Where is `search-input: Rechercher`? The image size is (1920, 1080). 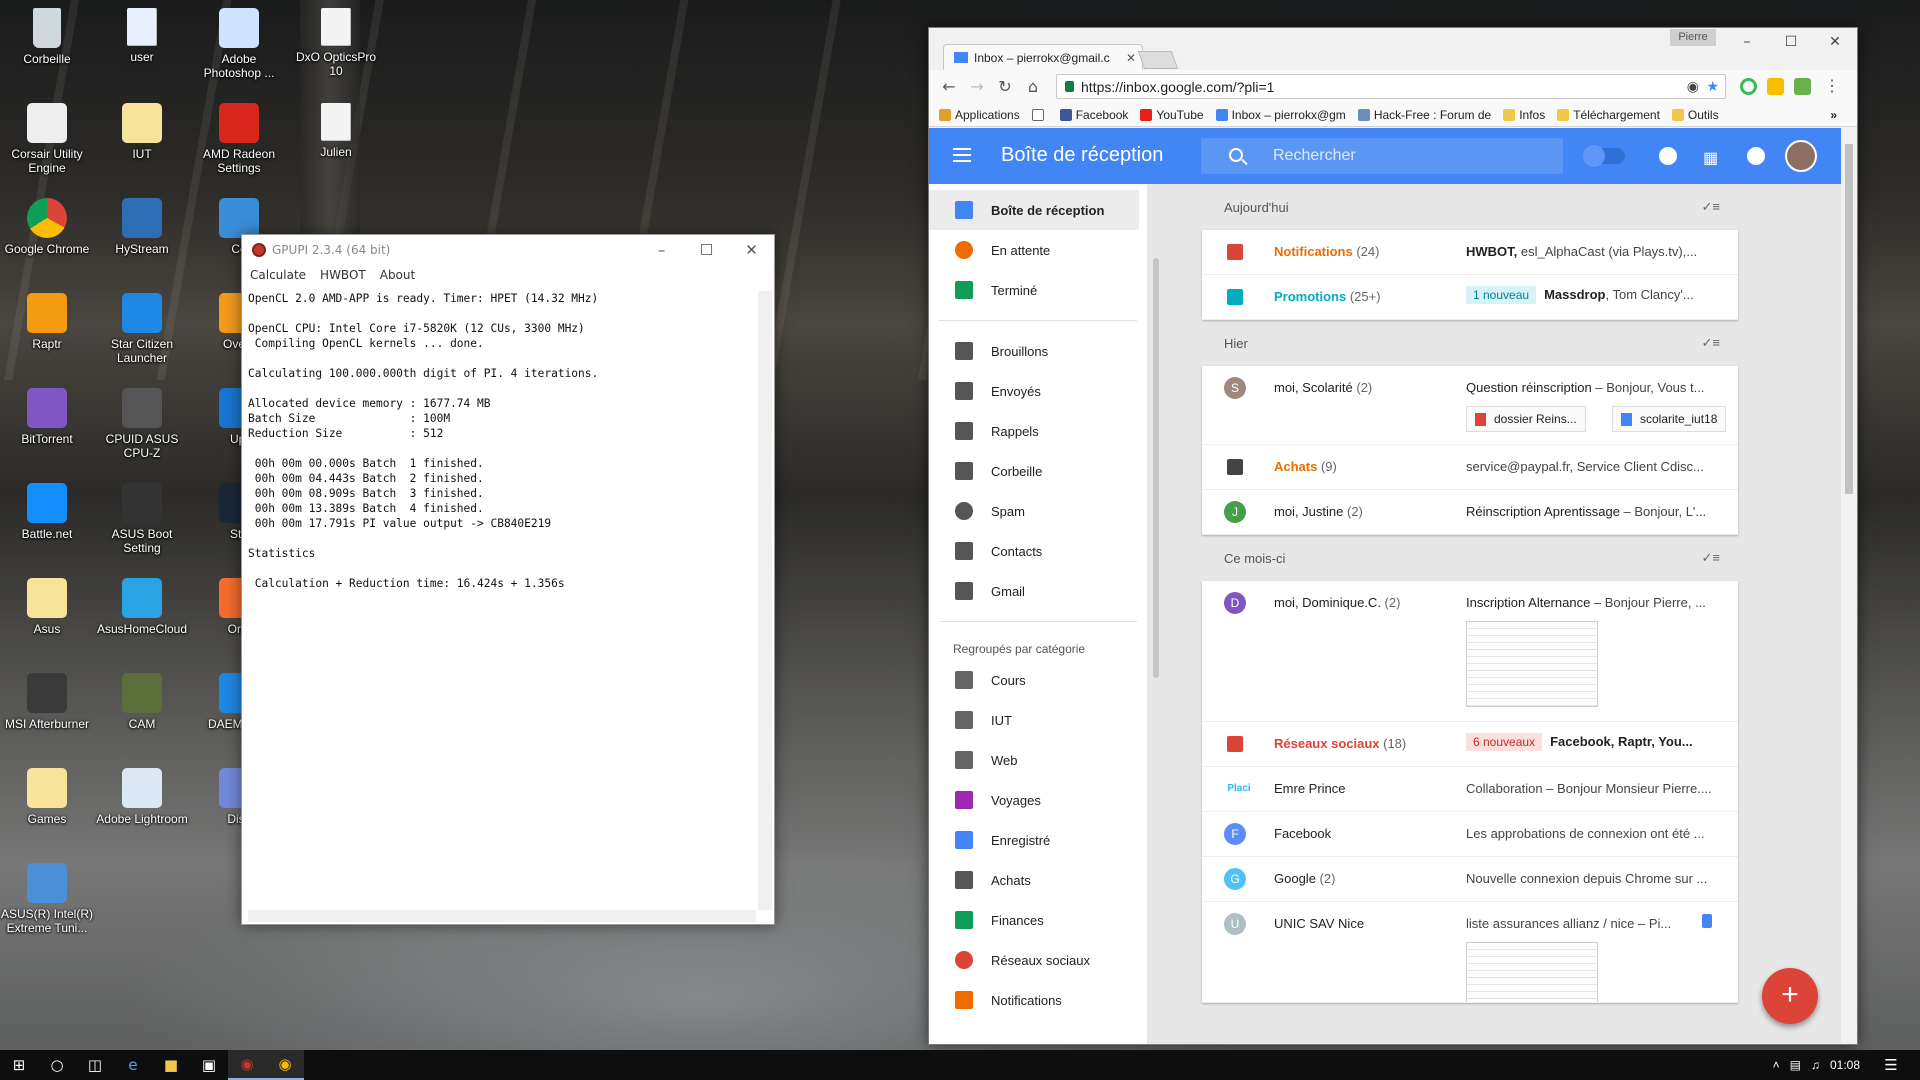
search-input: Rechercher is located at coordinates (1382, 156).